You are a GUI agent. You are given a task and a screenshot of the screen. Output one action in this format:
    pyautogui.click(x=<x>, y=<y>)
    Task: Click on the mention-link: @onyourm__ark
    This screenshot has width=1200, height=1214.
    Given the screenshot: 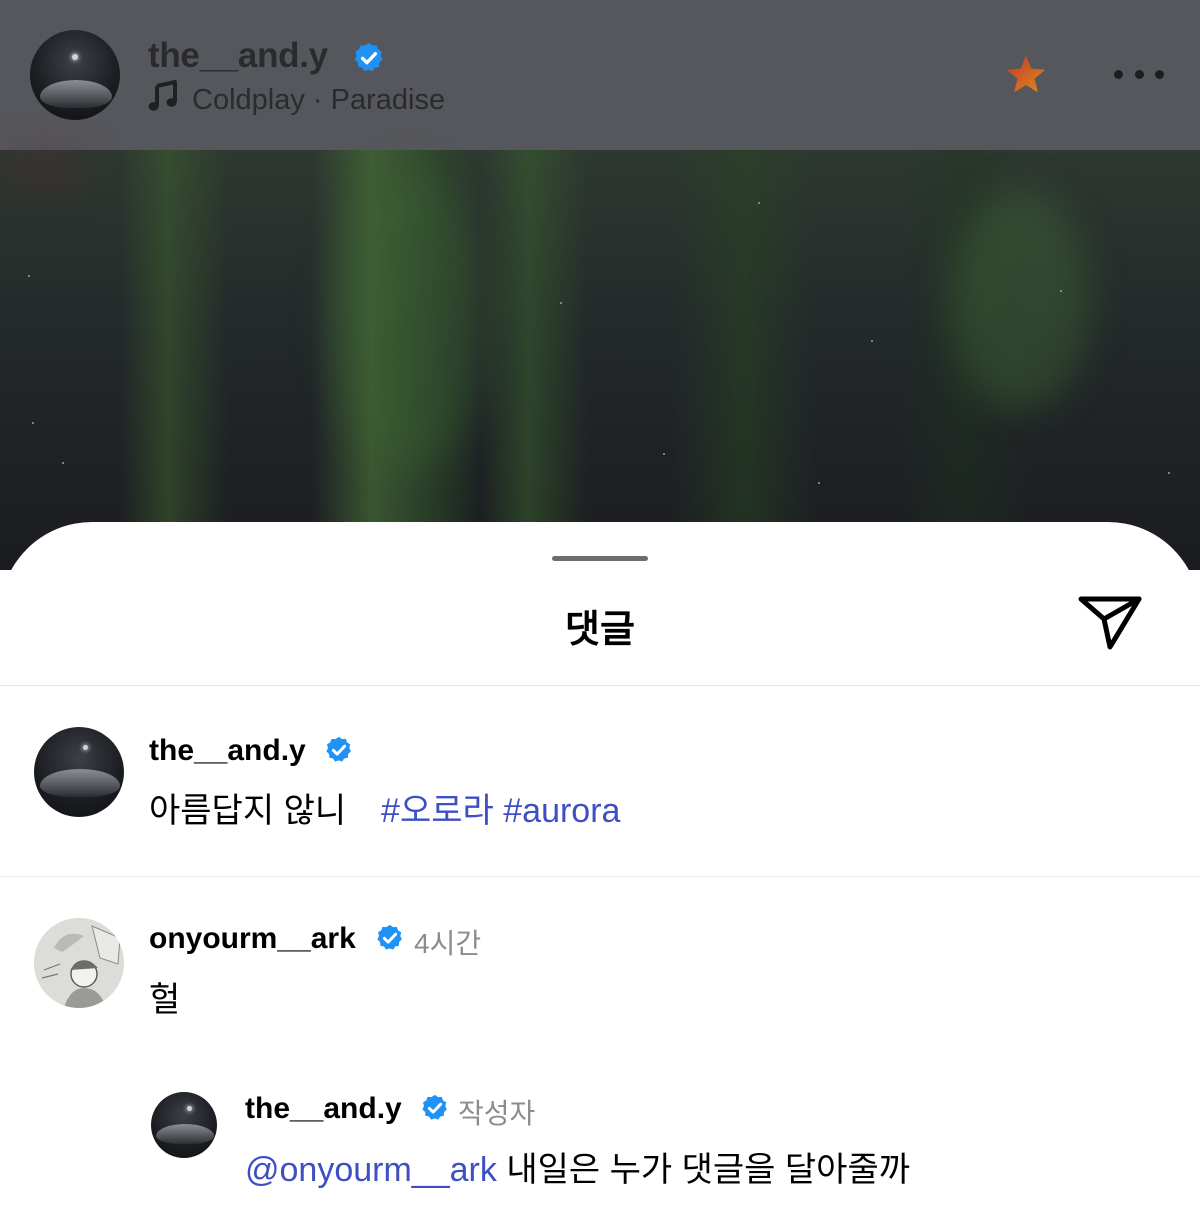 What is the action you would take?
    pyautogui.click(x=371, y=1170)
    